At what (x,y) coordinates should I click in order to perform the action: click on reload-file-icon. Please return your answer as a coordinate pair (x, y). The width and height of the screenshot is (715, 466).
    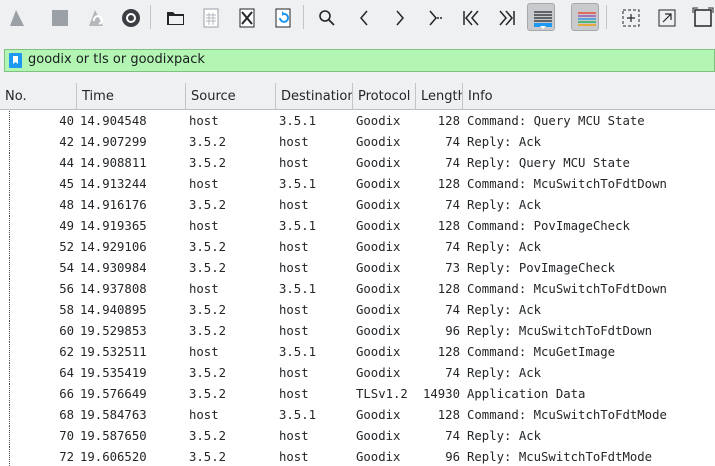
    Looking at the image, I should click on (283, 18).